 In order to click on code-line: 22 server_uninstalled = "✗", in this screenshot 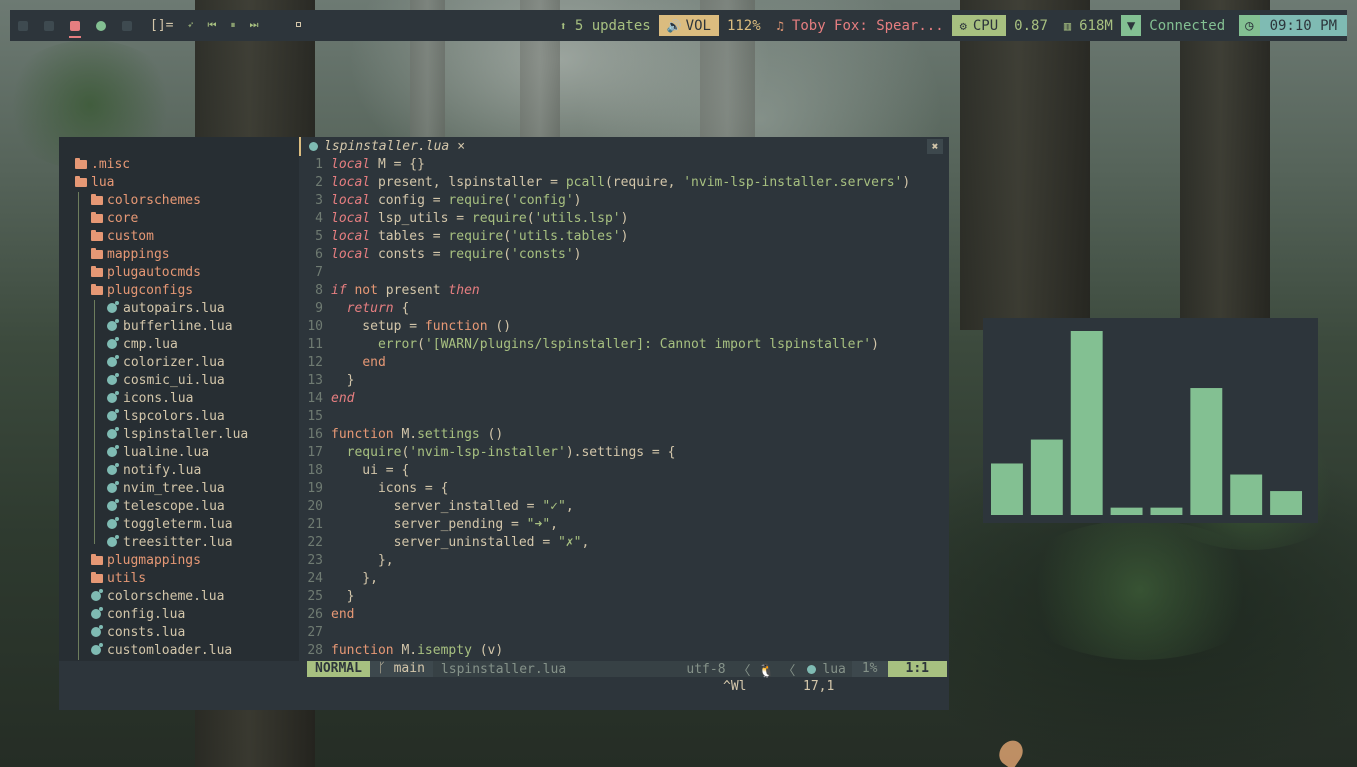, I will do `click(624, 543)`.